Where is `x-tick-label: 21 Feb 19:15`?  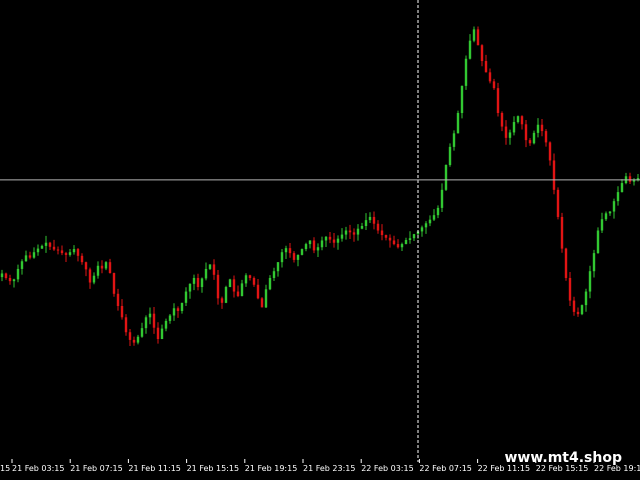 x-tick-label: 21 Feb 19:15 is located at coordinates (271, 468).